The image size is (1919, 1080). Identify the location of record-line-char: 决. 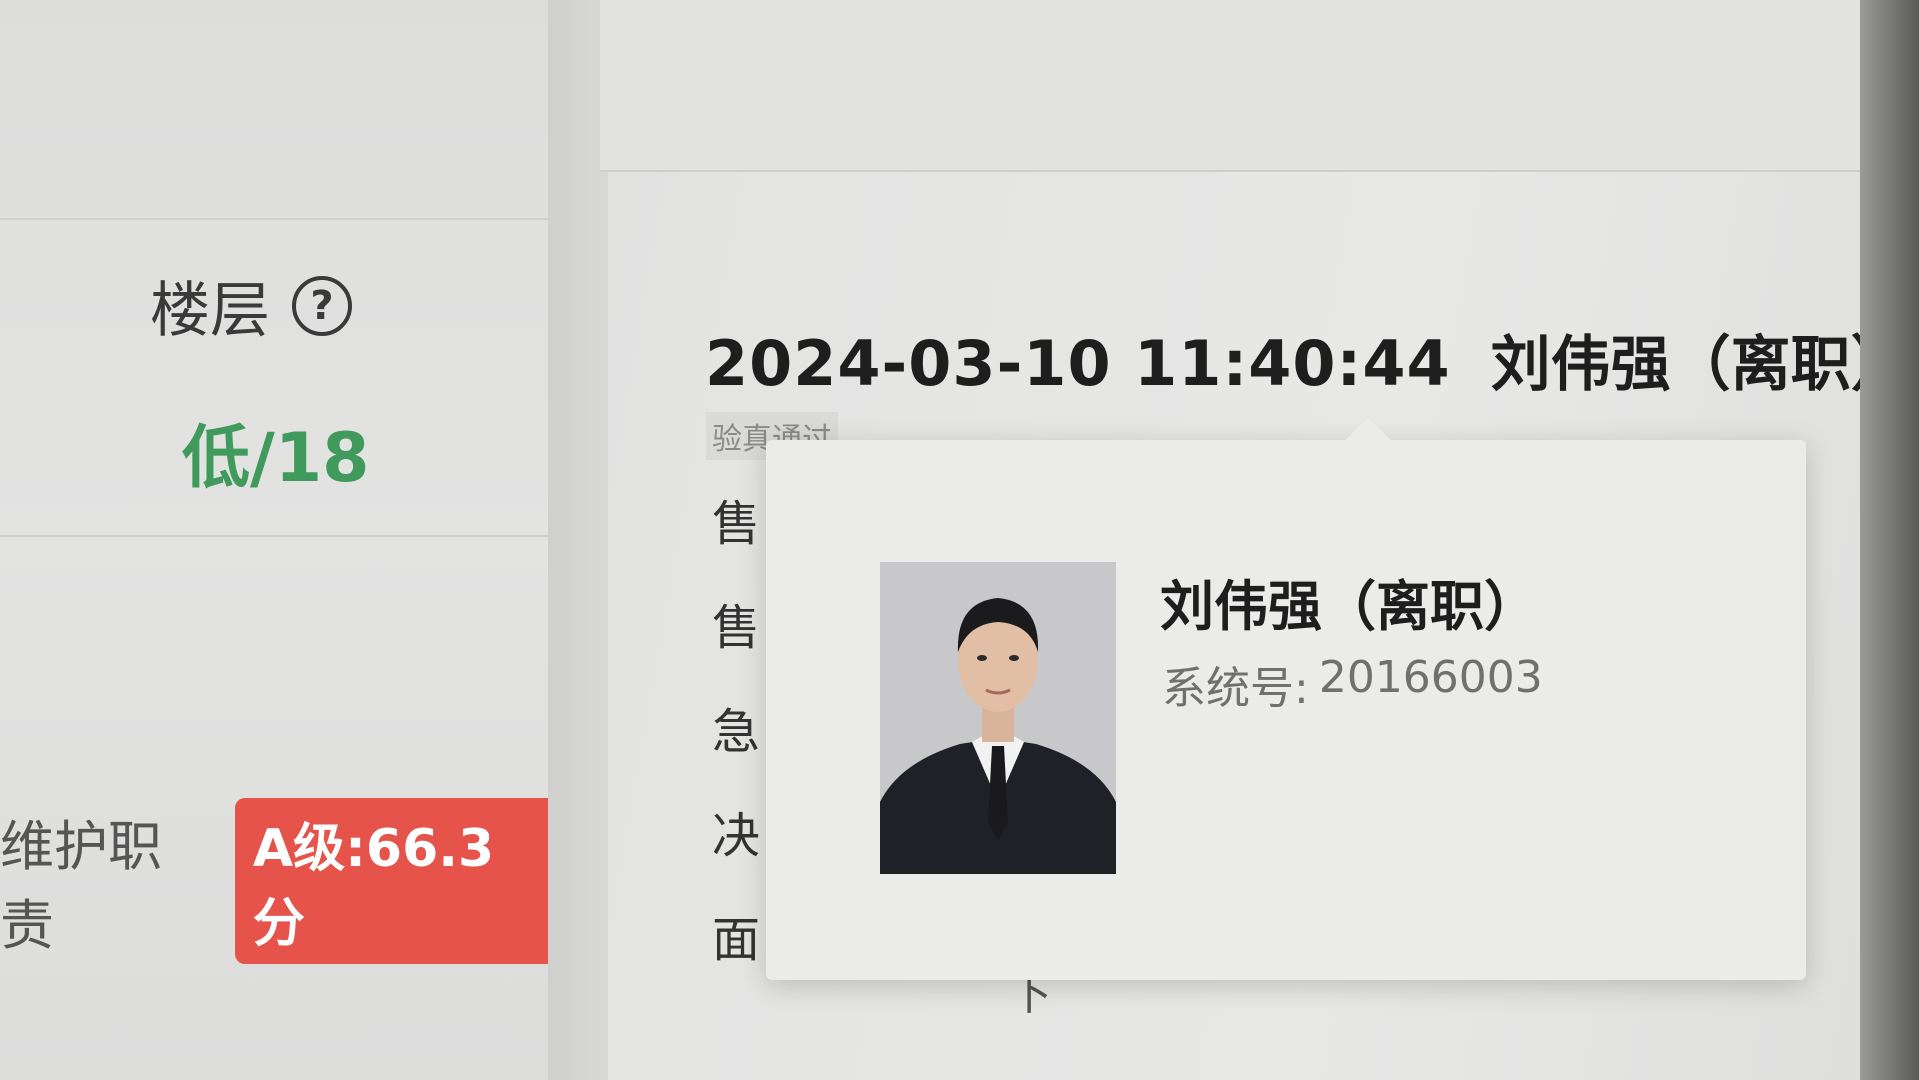
(736, 836).